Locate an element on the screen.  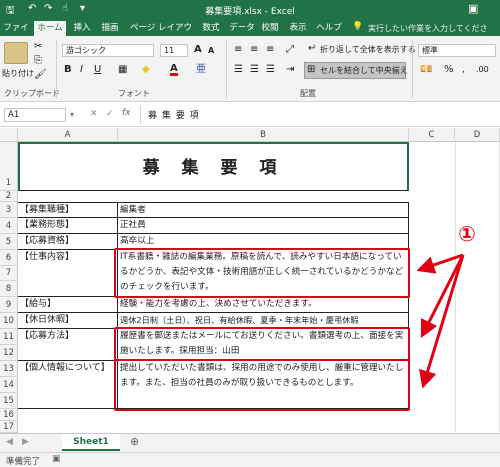
tab-review: 校閲 is located at coordinates (270, 28).